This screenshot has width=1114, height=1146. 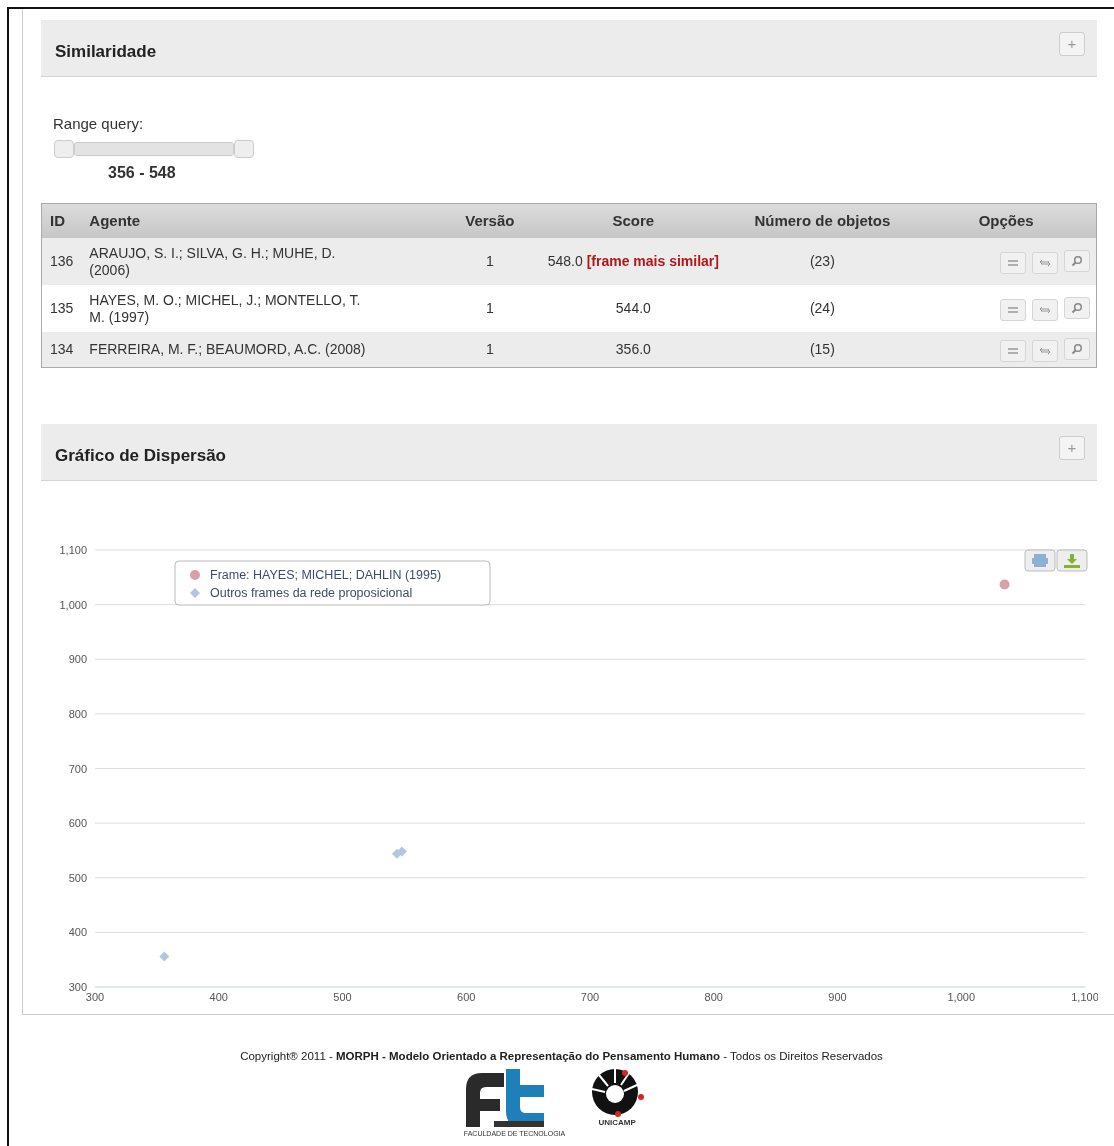 I want to click on legend-label: Outros frames da rede proposicional, so click(x=311, y=593).